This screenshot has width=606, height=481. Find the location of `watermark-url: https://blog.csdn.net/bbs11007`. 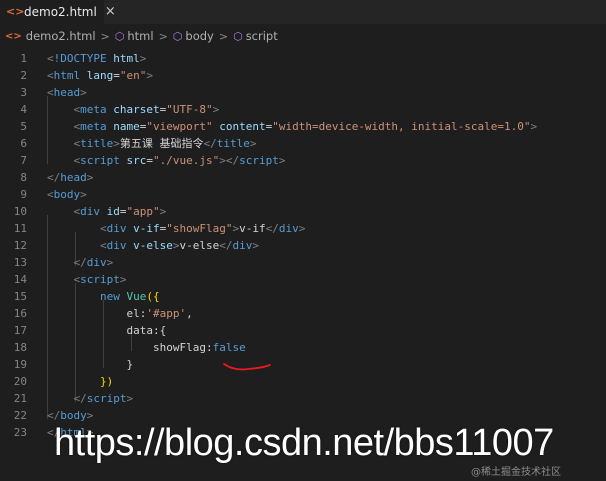

watermark-url: https://blog.csdn.net/bbs11007 is located at coordinates (304, 443).